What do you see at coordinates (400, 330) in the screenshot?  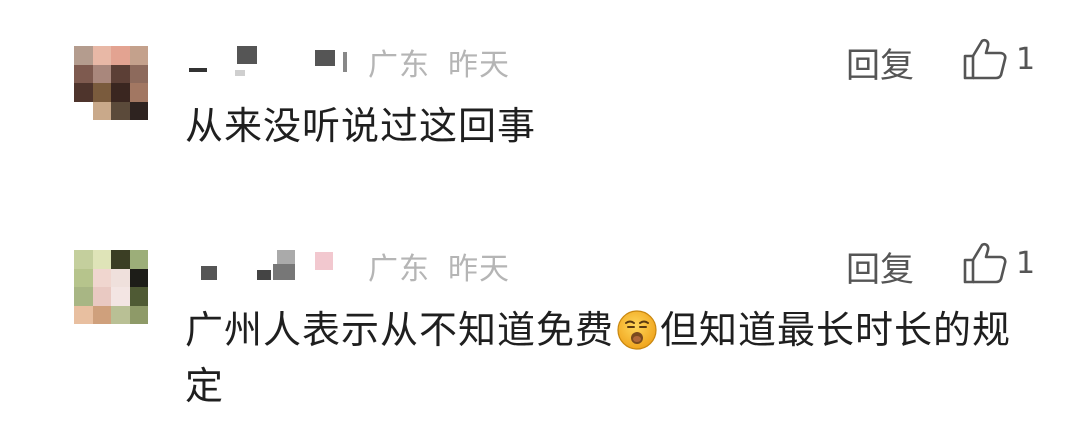 I see `comment-text-part: 广州人表示从不知道免费` at bounding box center [400, 330].